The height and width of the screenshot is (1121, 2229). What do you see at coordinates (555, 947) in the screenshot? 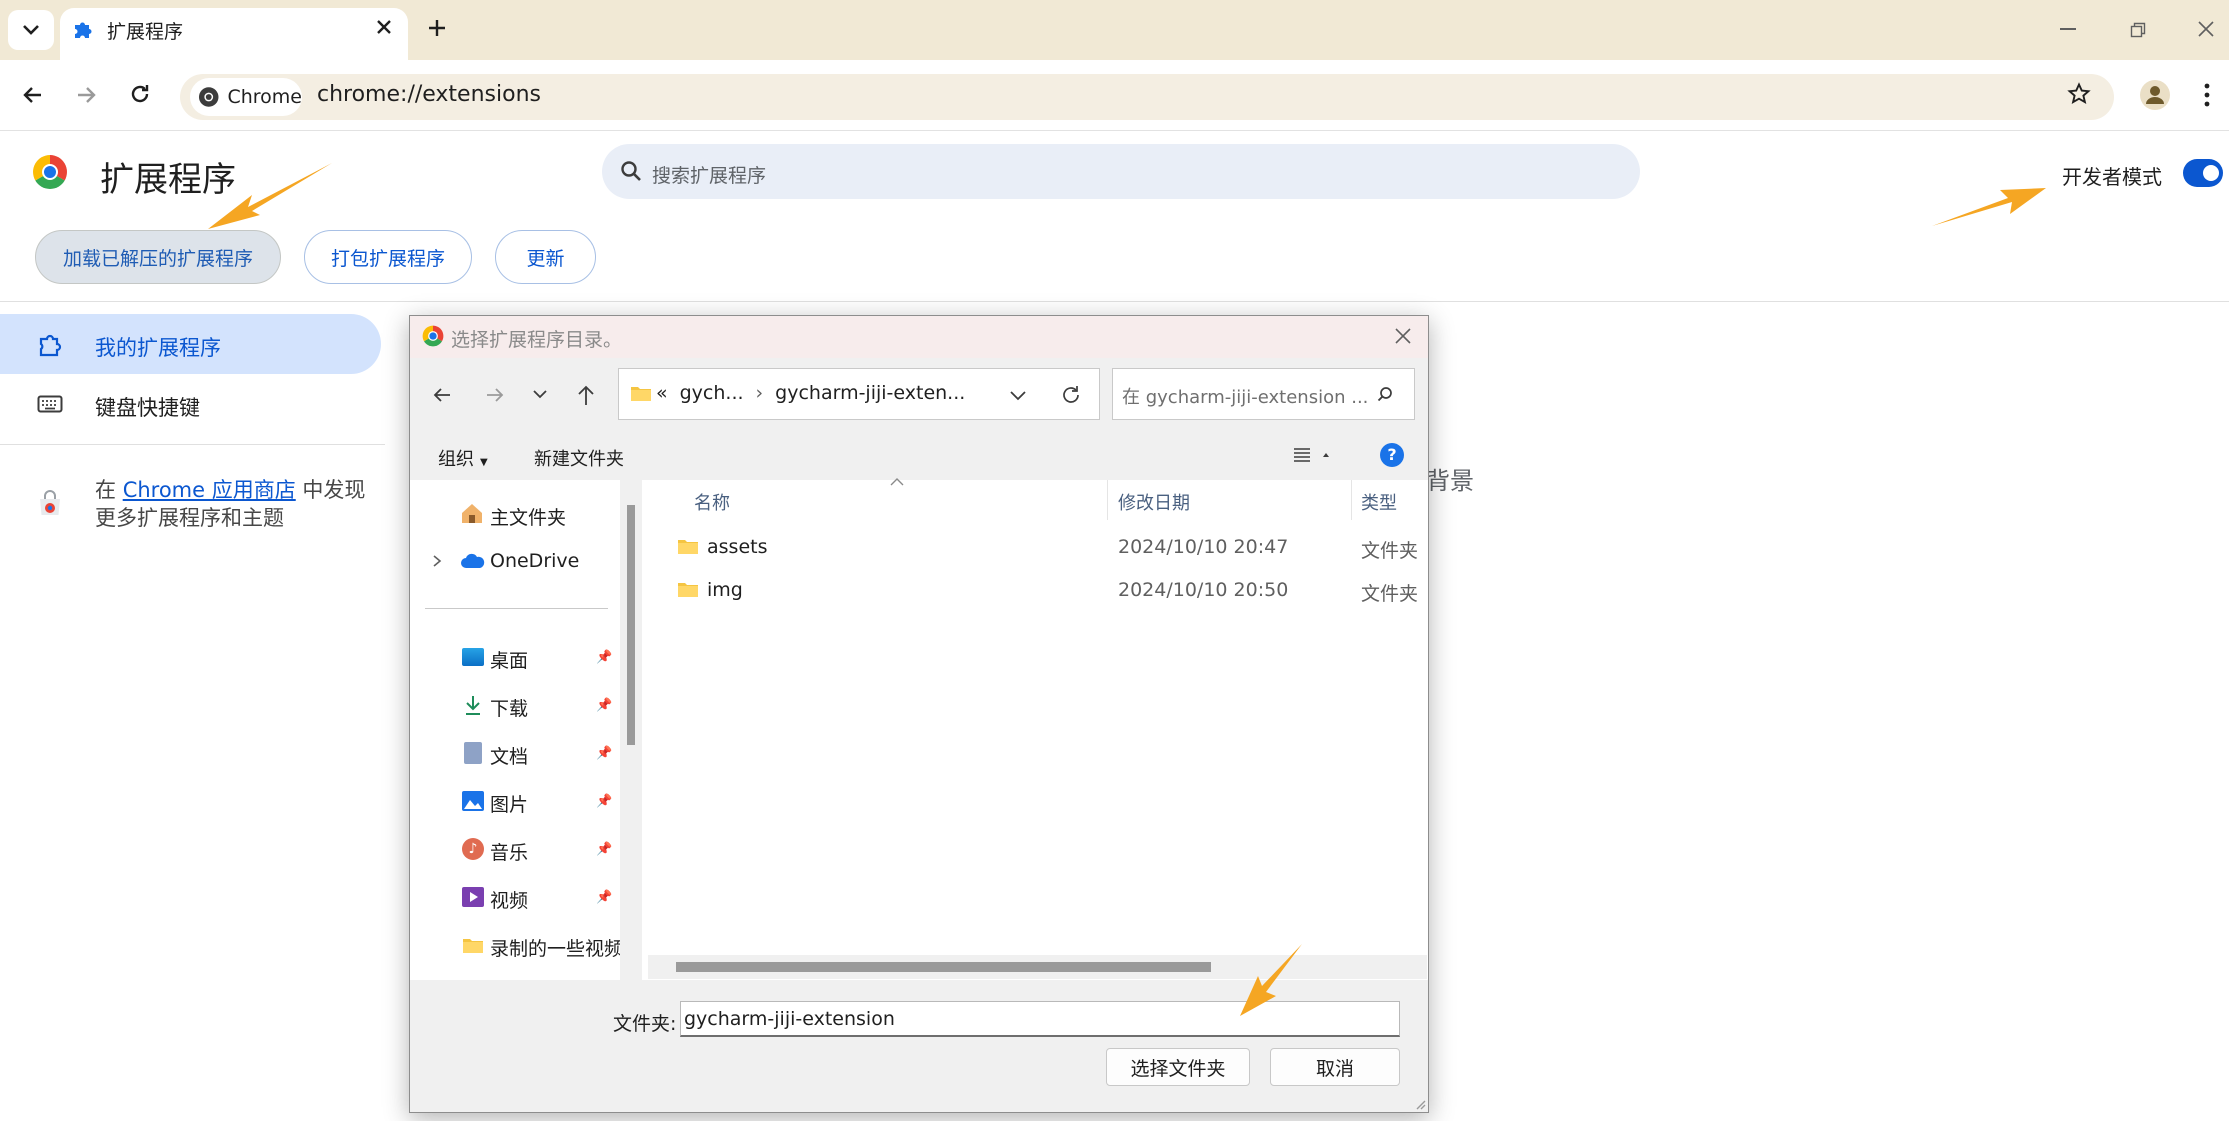
I see `nav-recorded: 录制的一些视频` at bounding box center [555, 947].